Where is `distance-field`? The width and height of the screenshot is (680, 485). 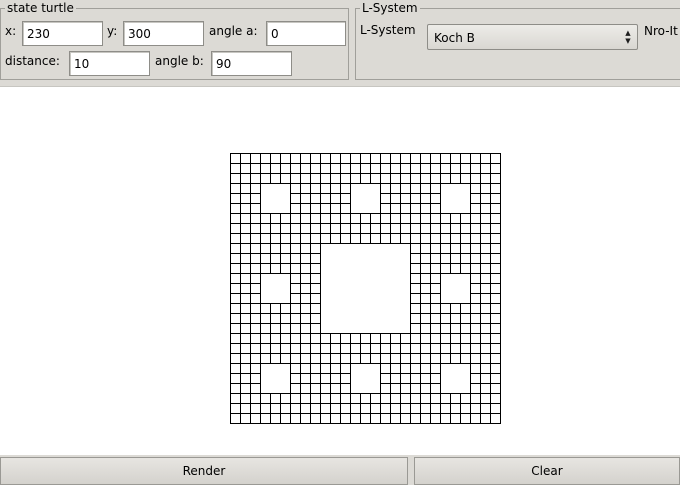 distance-field is located at coordinates (109, 63).